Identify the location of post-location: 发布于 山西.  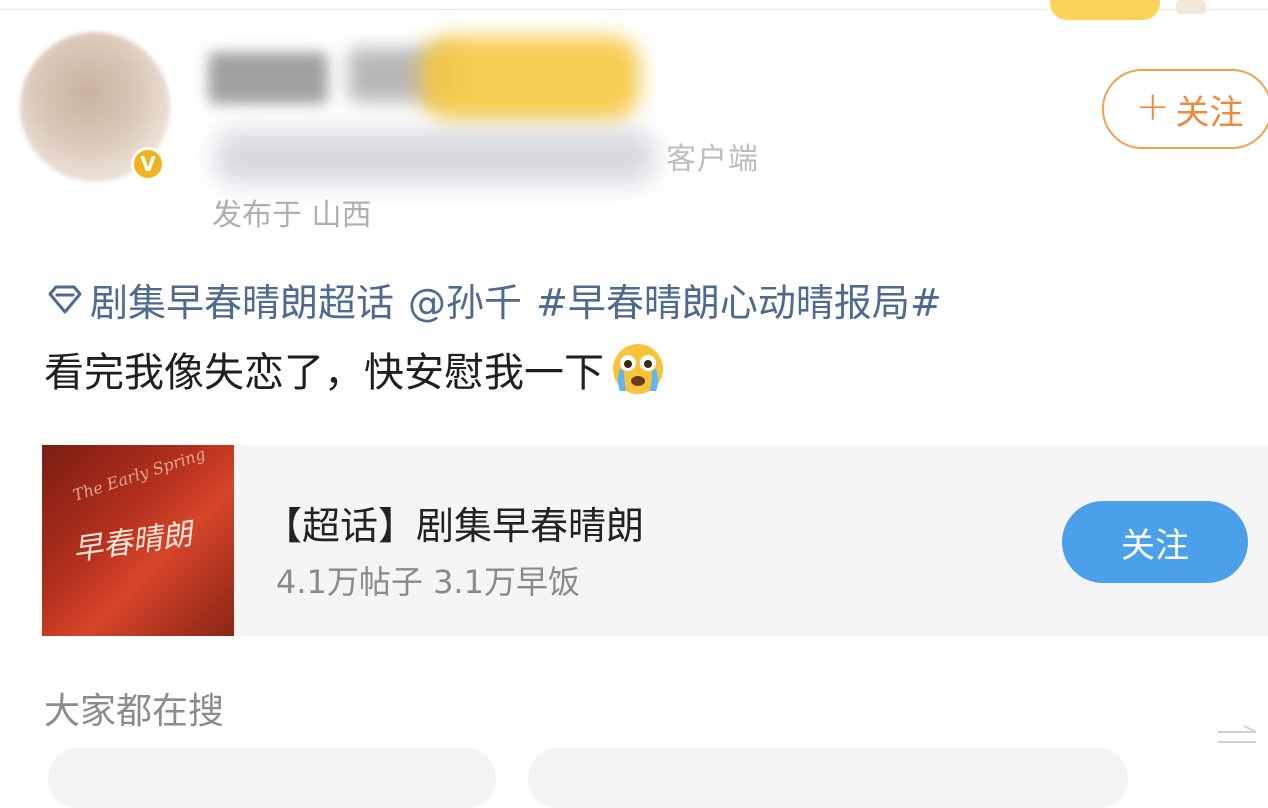
(292, 215).